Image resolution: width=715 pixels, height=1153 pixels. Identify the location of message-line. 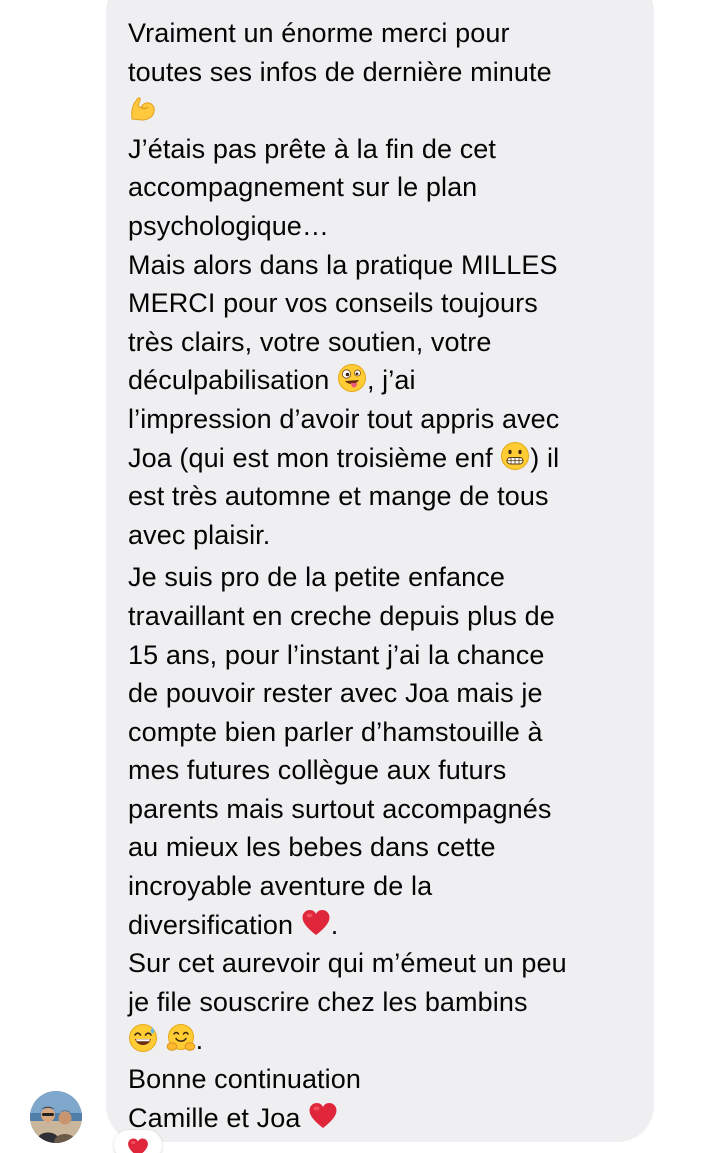
(383, 110).